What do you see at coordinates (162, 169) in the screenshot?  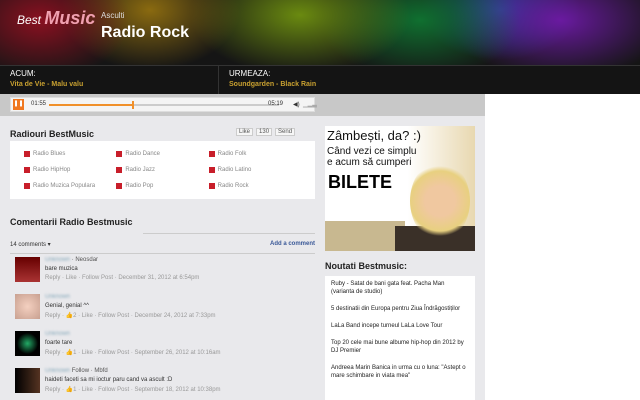 I see `radio-link: Radio Jazz` at bounding box center [162, 169].